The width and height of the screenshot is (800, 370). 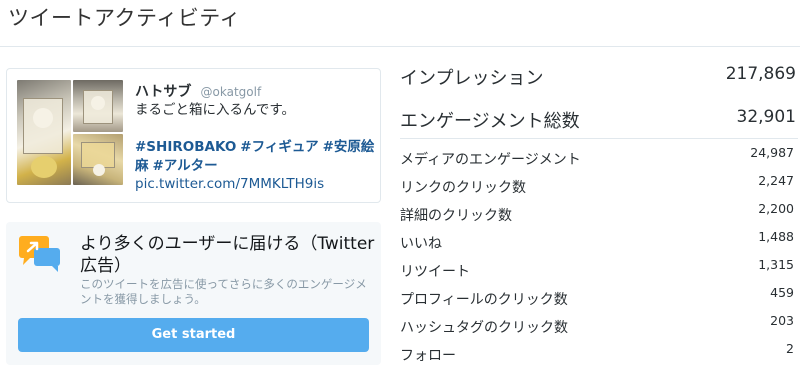 What do you see at coordinates (193, 335) in the screenshot?
I see `get-started-button: Get started` at bounding box center [193, 335].